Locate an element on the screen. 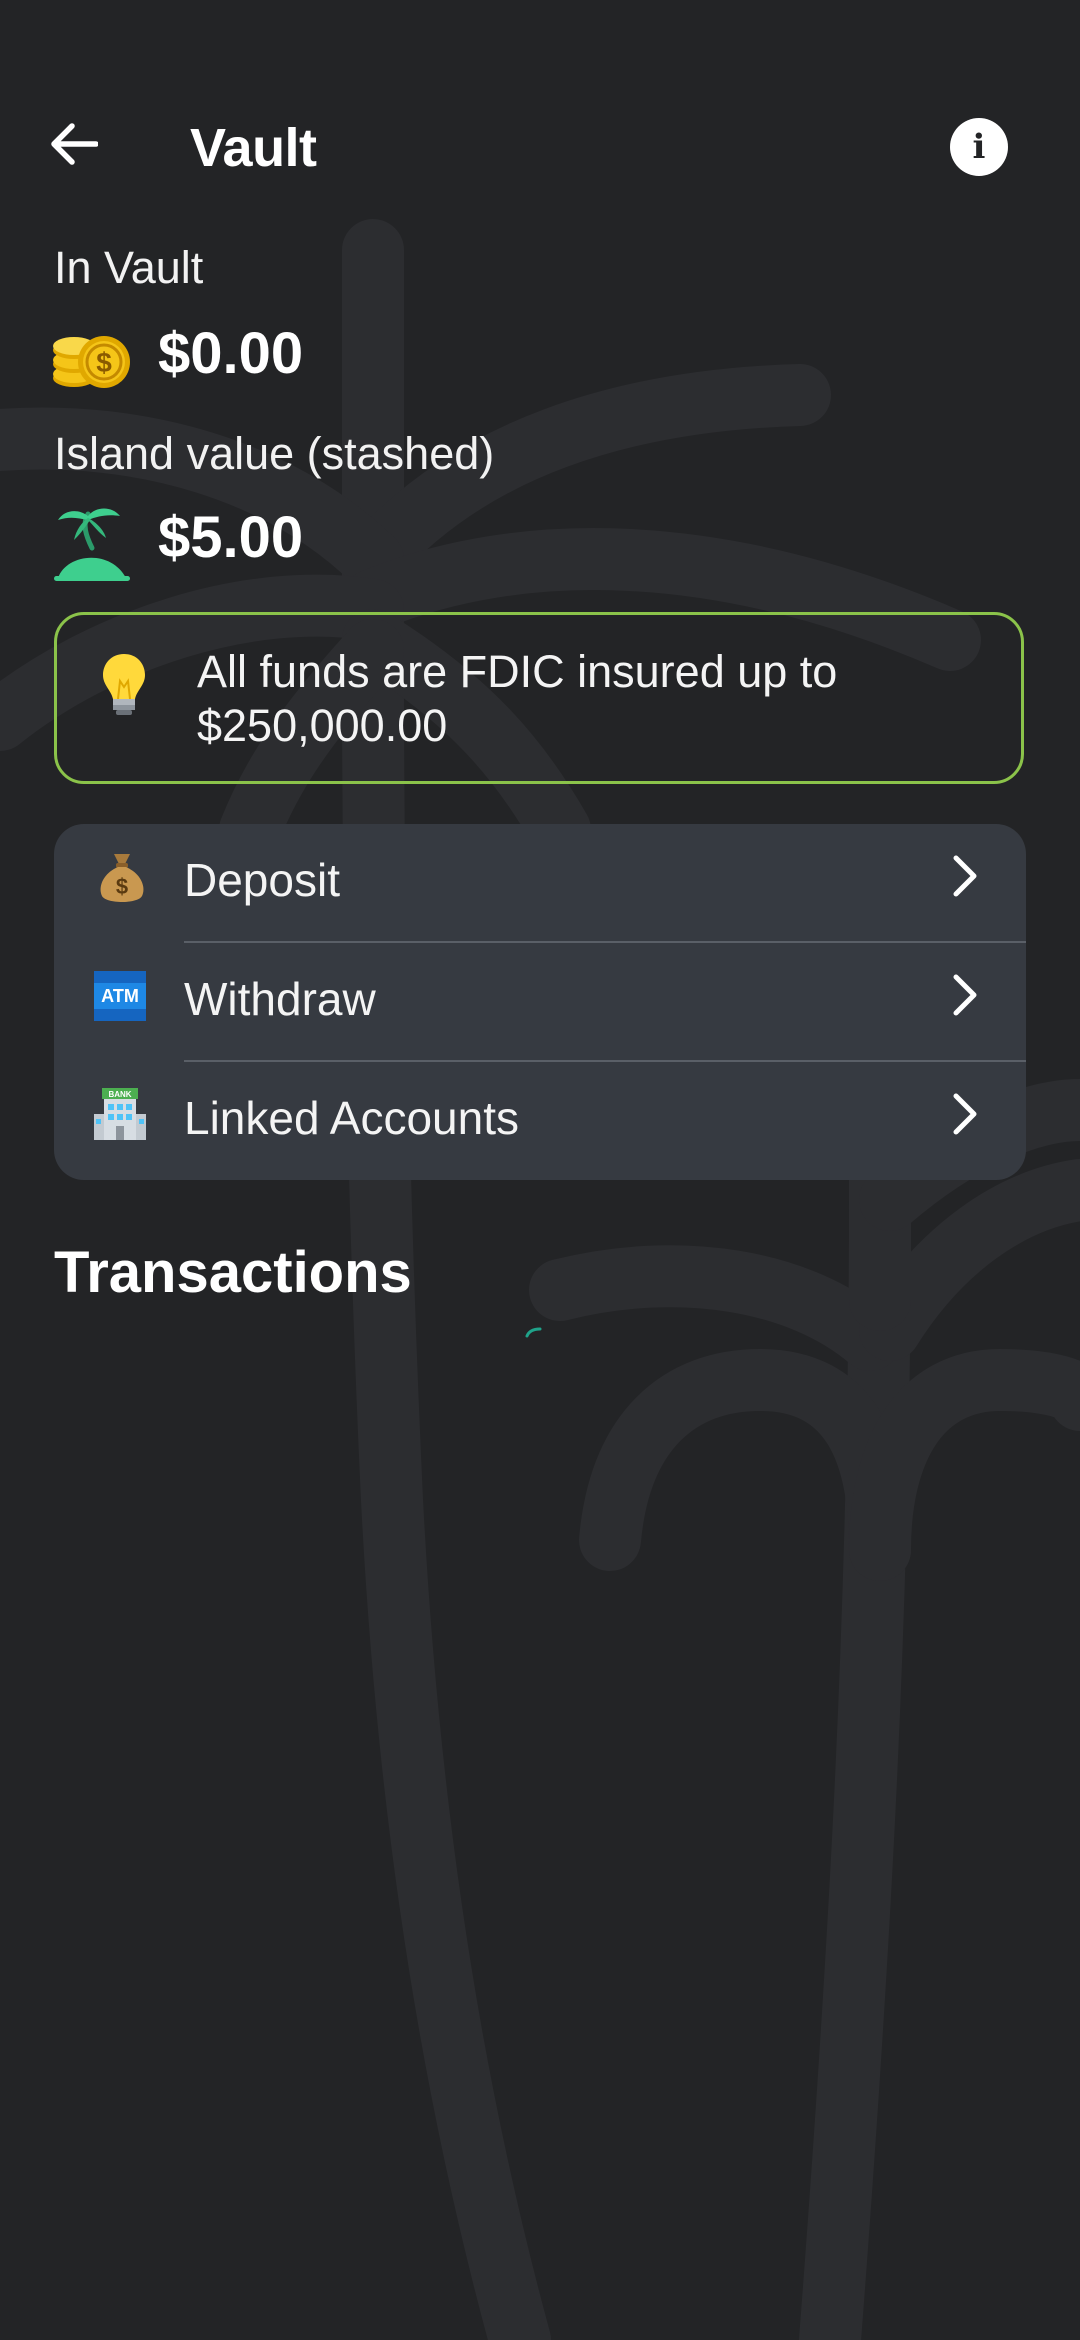 The height and width of the screenshot is (2340, 1080). transactions-heading: Transactions is located at coordinates (233, 1272).